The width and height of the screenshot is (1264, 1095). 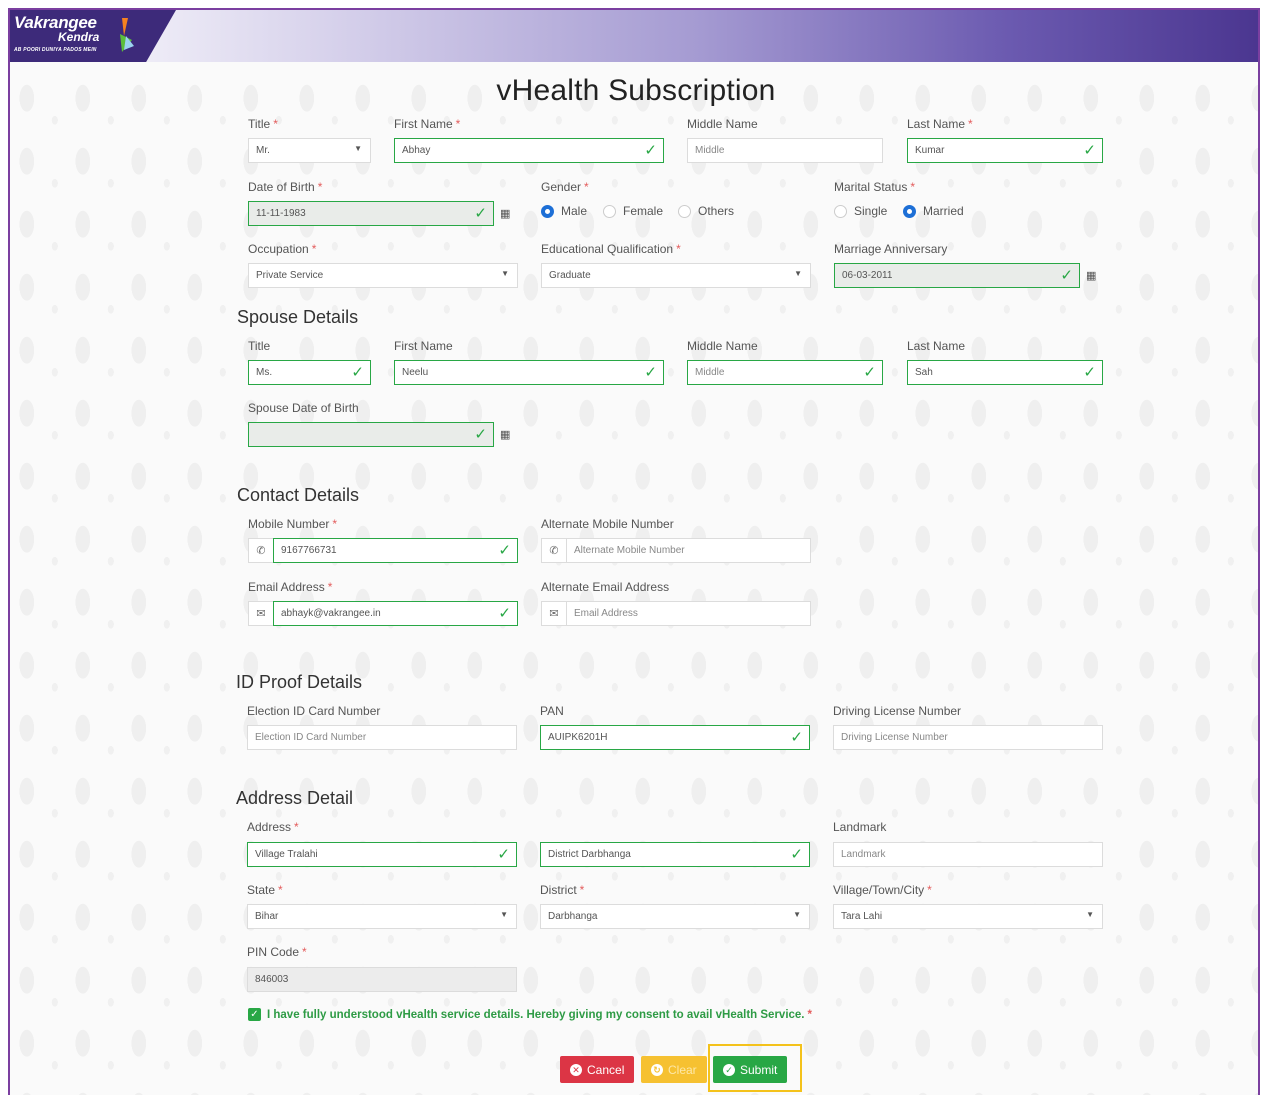 I want to click on last-name-label: Last Name *, so click(x=940, y=124).